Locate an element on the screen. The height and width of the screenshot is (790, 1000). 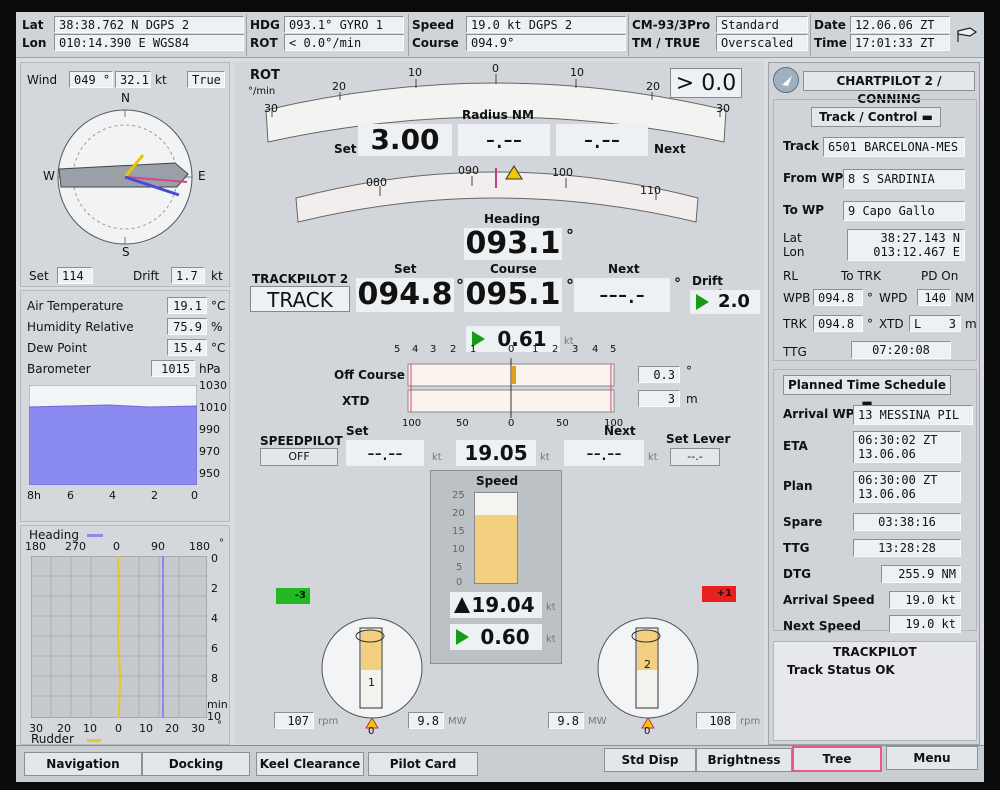
hdg-value: 093.1° GYRO 1 is located at coordinates (344, 24).